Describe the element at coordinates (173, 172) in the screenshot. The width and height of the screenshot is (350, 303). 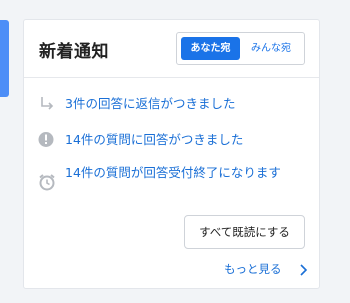
I see `notification-text: 14件の質問が回答受付終了になります` at that location.